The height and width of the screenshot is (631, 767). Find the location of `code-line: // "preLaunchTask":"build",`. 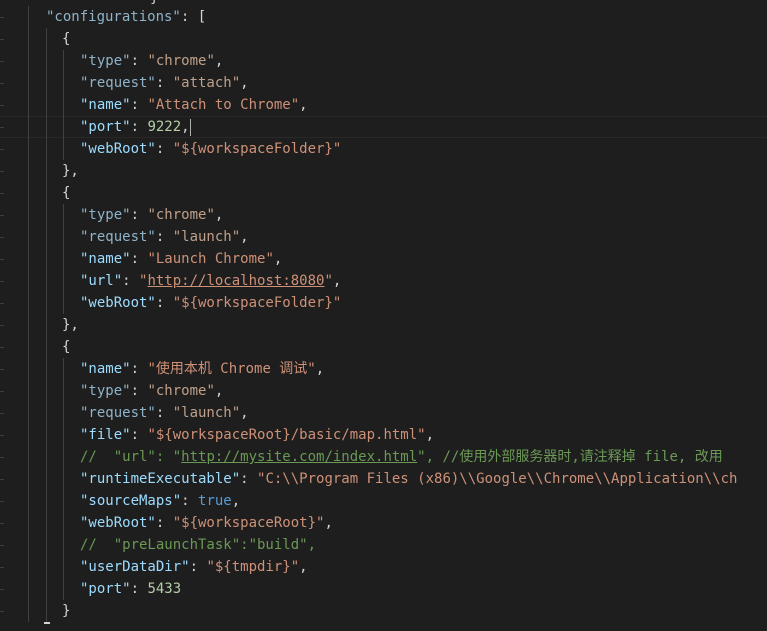

code-line: // "preLaunchTask":"build", is located at coordinates (383, 545).